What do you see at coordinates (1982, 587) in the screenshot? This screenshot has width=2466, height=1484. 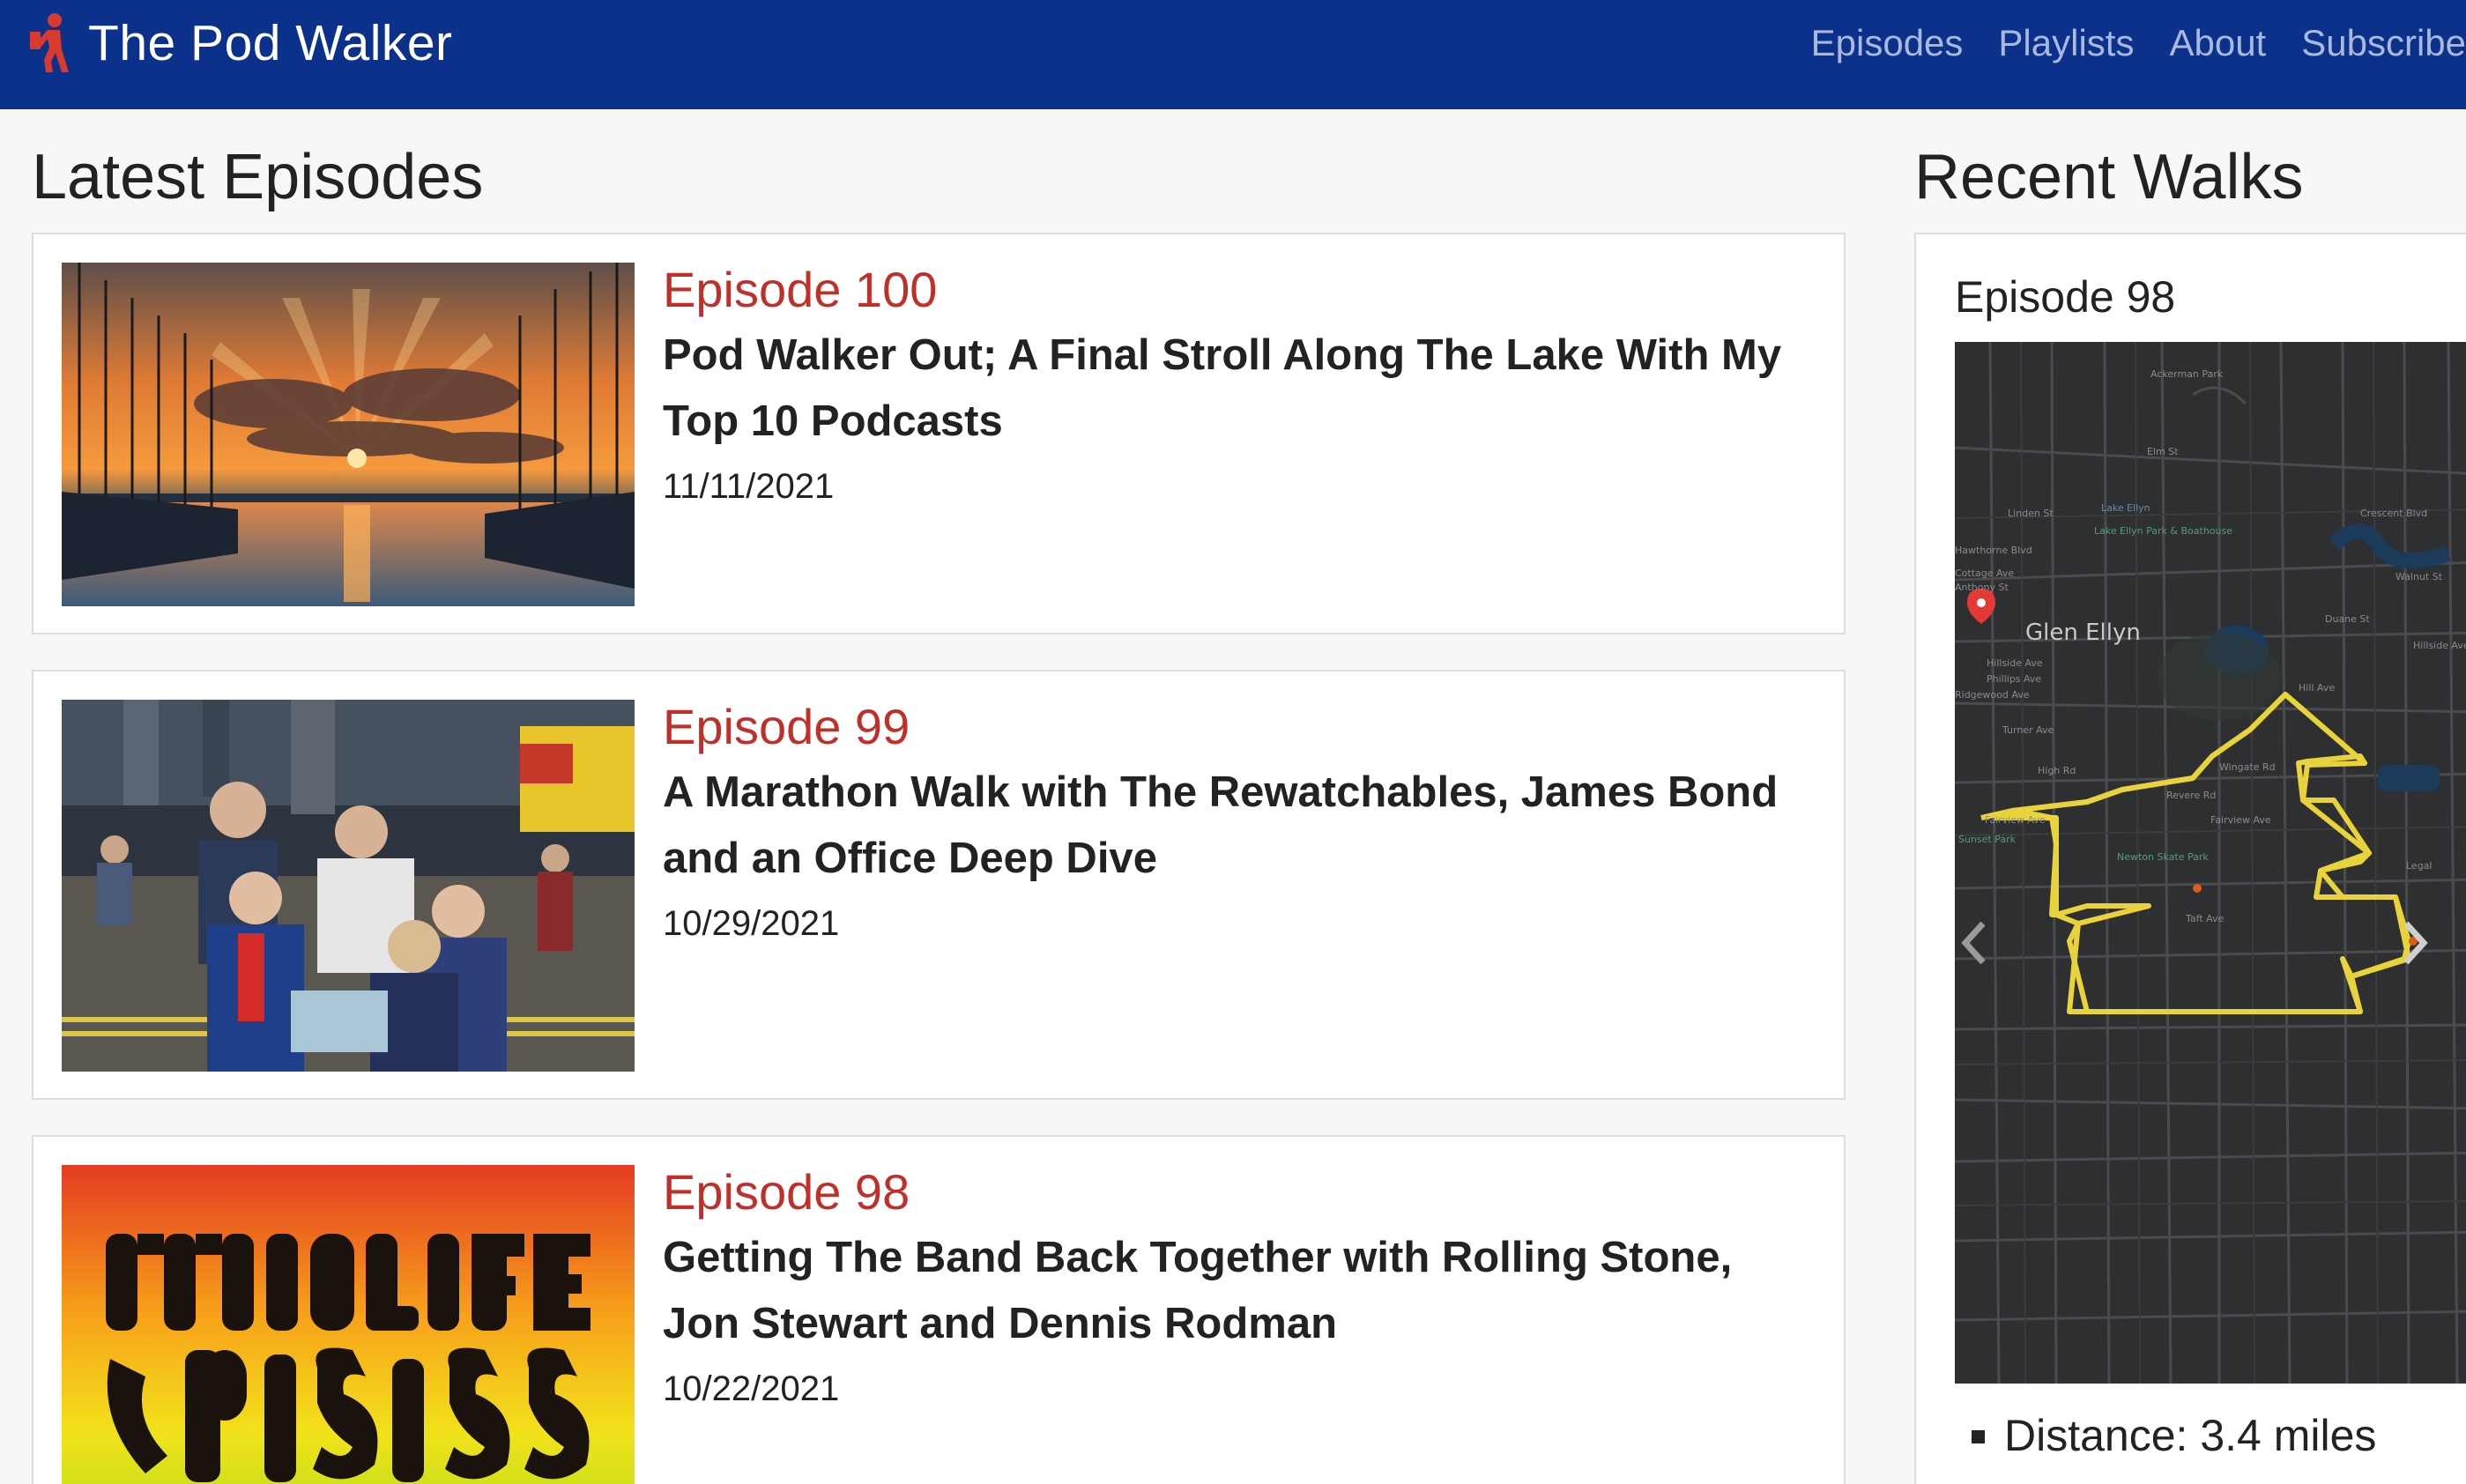 I see `map-label: Anthony St` at bounding box center [1982, 587].